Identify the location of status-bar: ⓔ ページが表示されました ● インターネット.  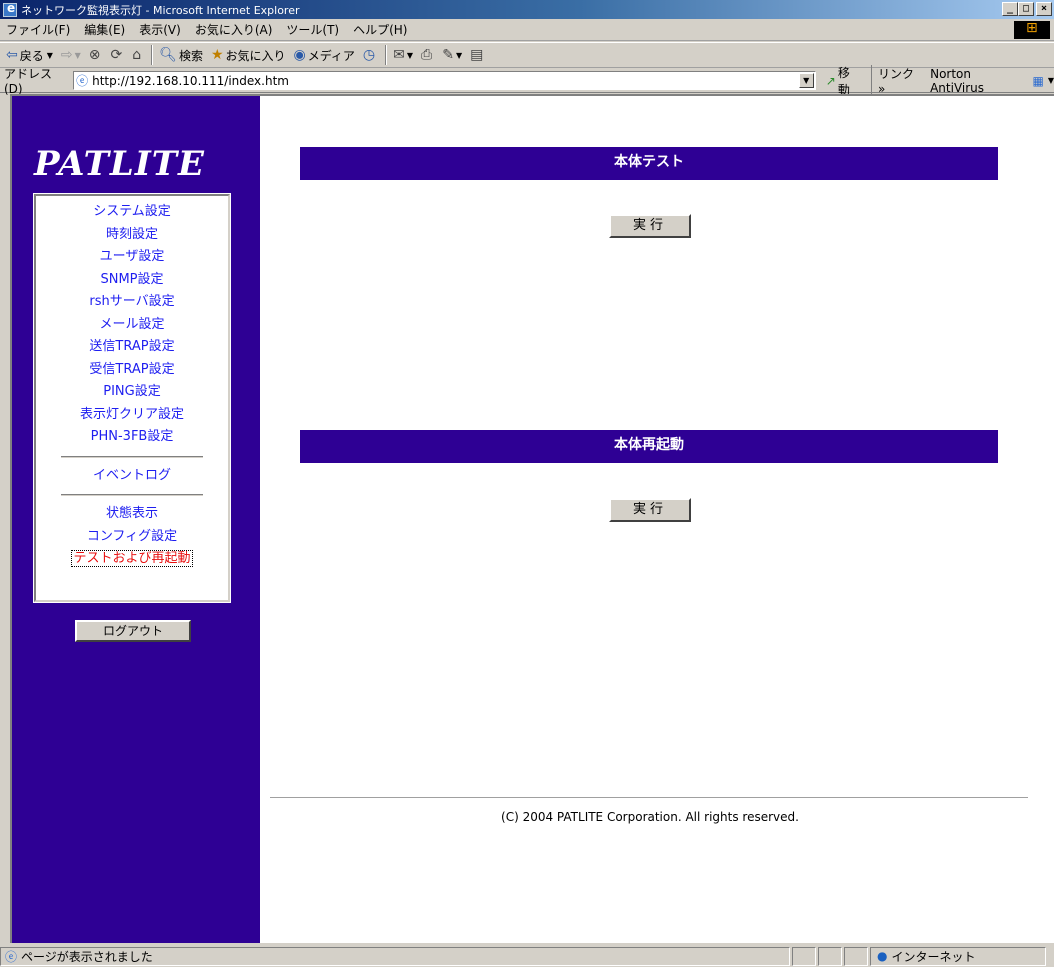
(527, 956).